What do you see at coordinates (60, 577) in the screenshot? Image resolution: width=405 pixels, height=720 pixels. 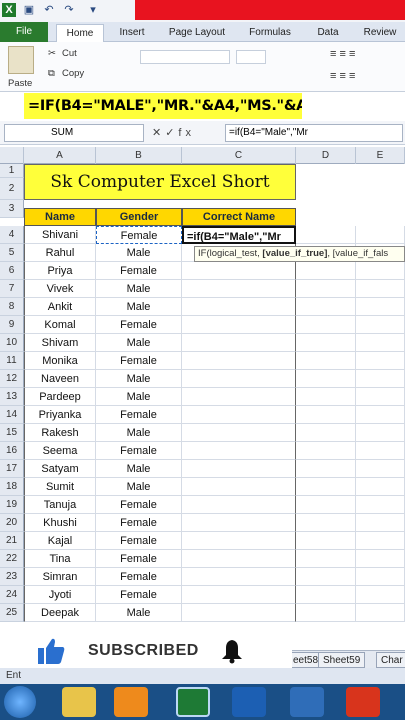 I see `cell-name: Simran` at bounding box center [60, 577].